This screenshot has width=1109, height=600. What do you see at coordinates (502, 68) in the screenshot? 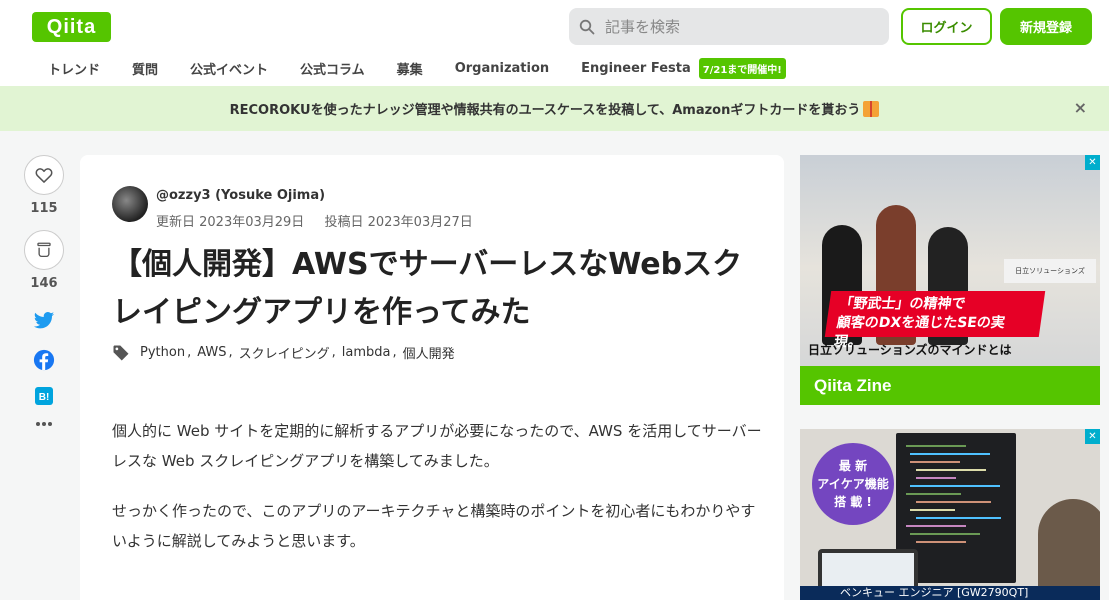
I see `nav-organization: Organization` at bounding box center [502, 68].